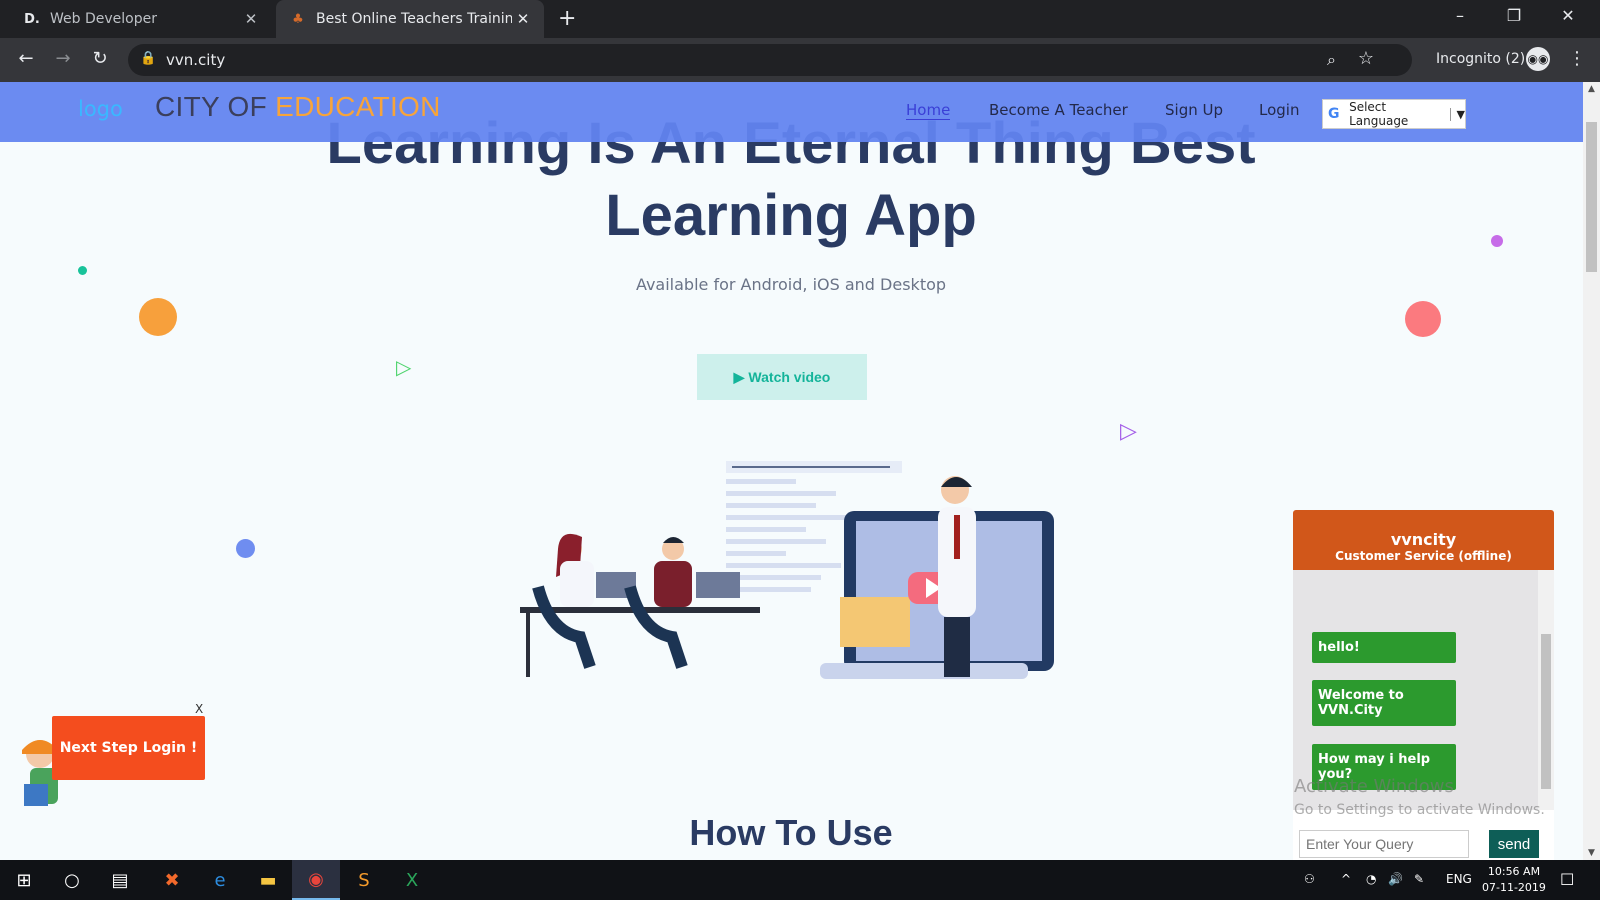  I want to click on nav-sign-up: Sign Up, so click(1194, 110).